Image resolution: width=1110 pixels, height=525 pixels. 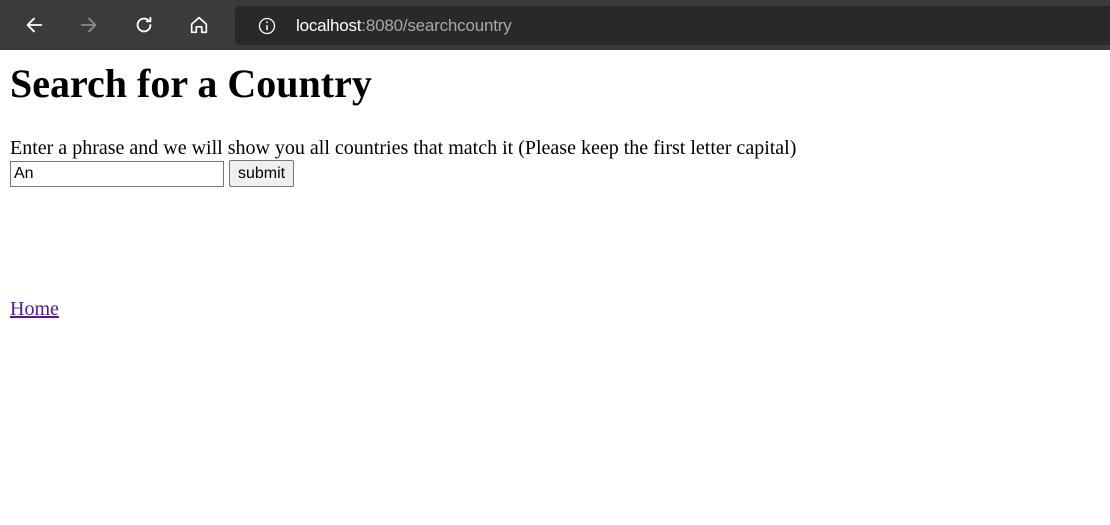 What do you see at coordinates (117, 173) in the screenshot?
I see `search-input` at bounding box center [117, 173].